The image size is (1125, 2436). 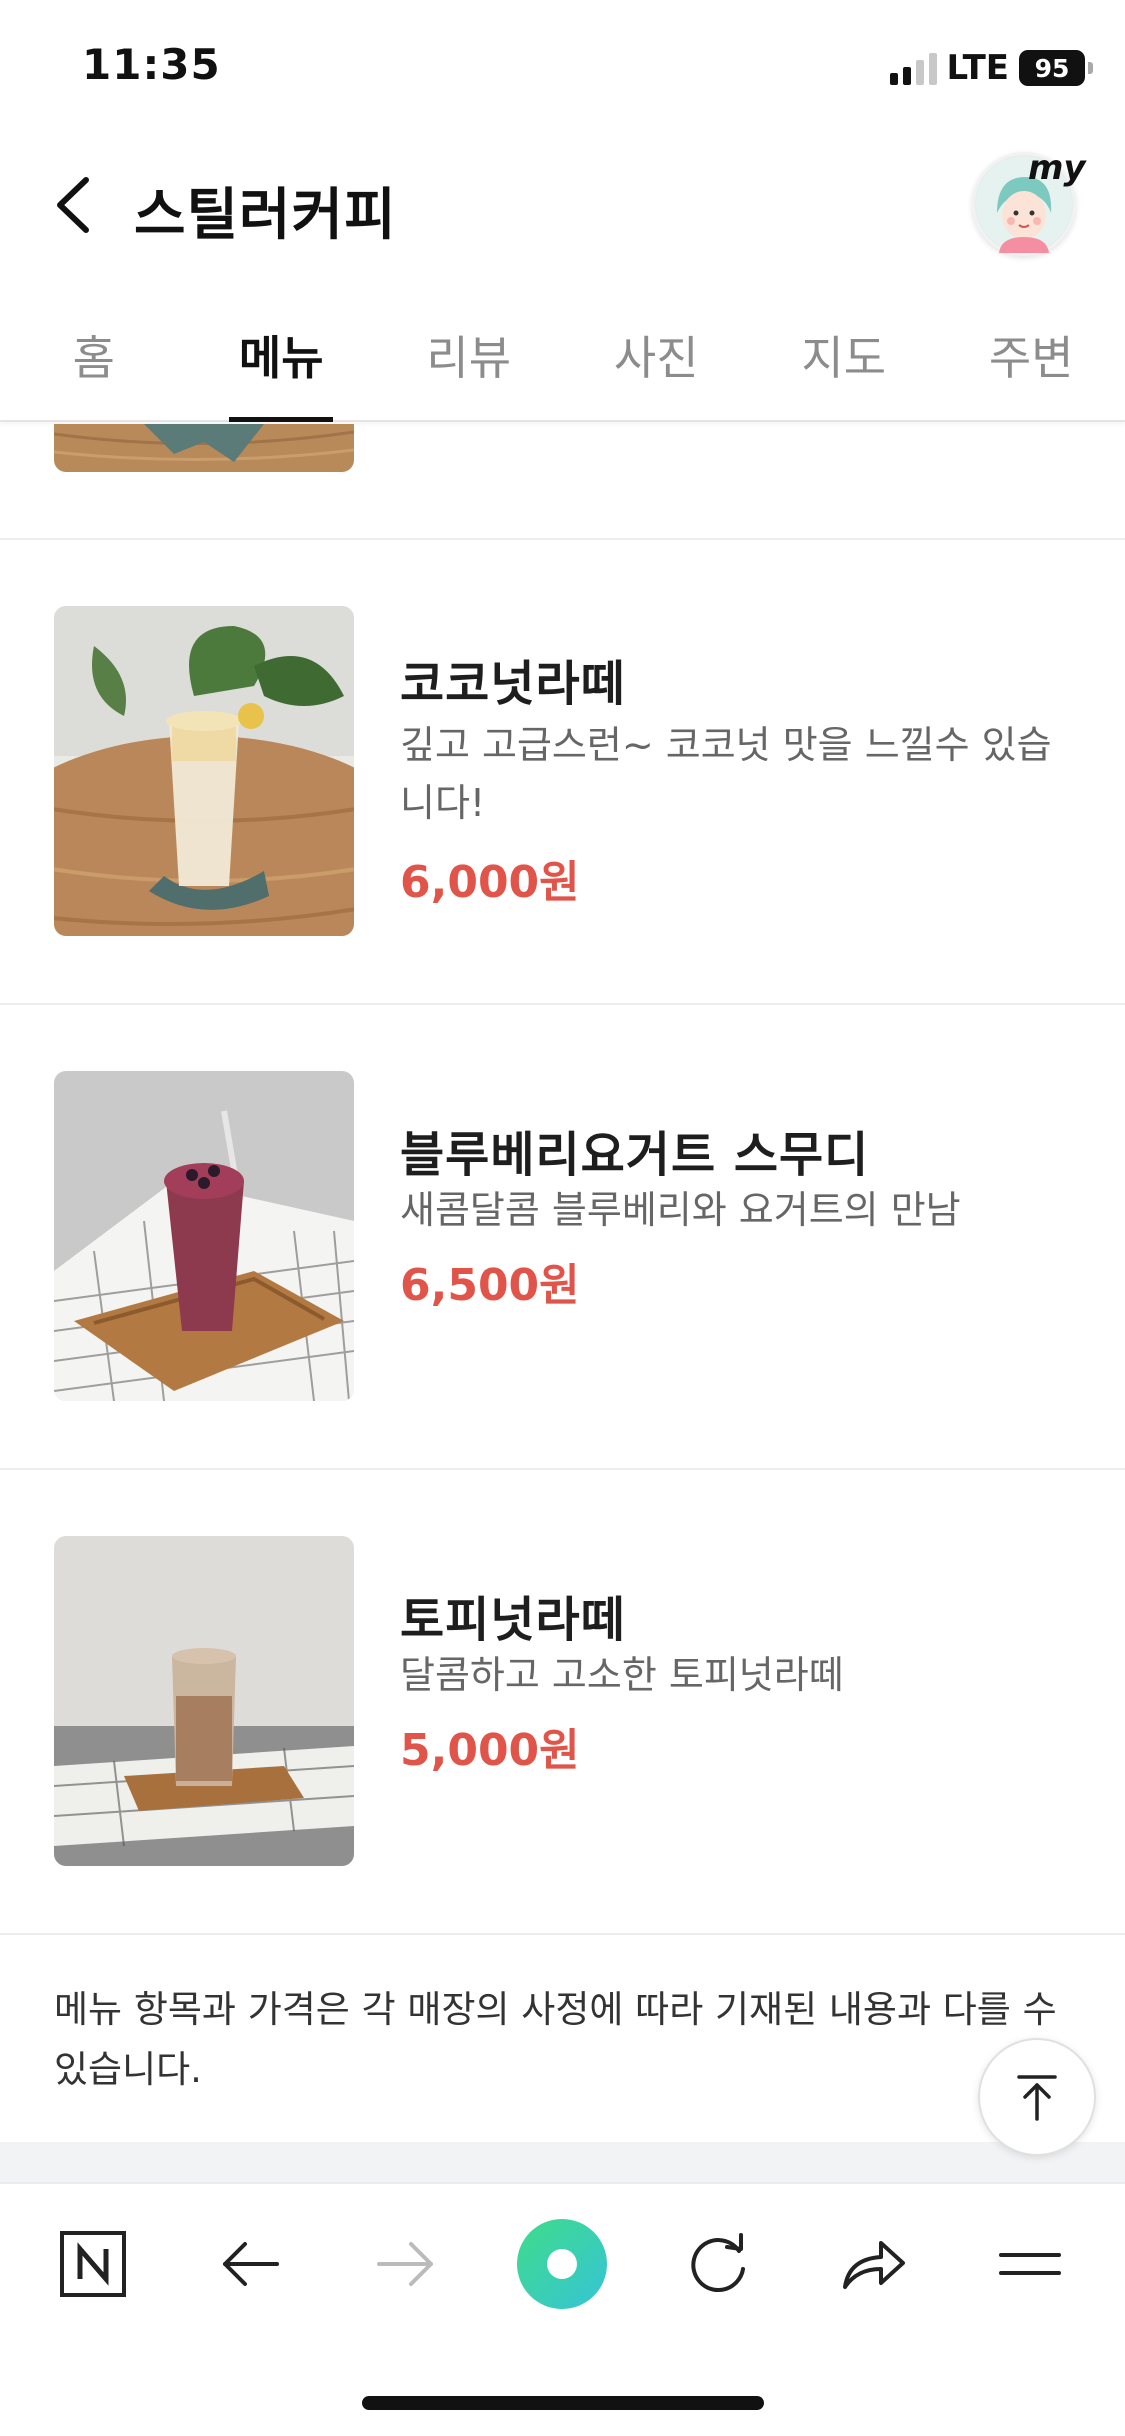 What do you see at coordinates (635, 1155) in the screenshot?
I see `menu-name: 블루베리요거트 스무디` at bounding box center [635, 1155].